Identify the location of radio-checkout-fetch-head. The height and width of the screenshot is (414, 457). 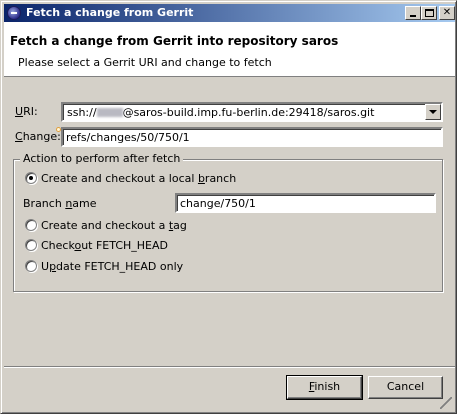
(31, 245).